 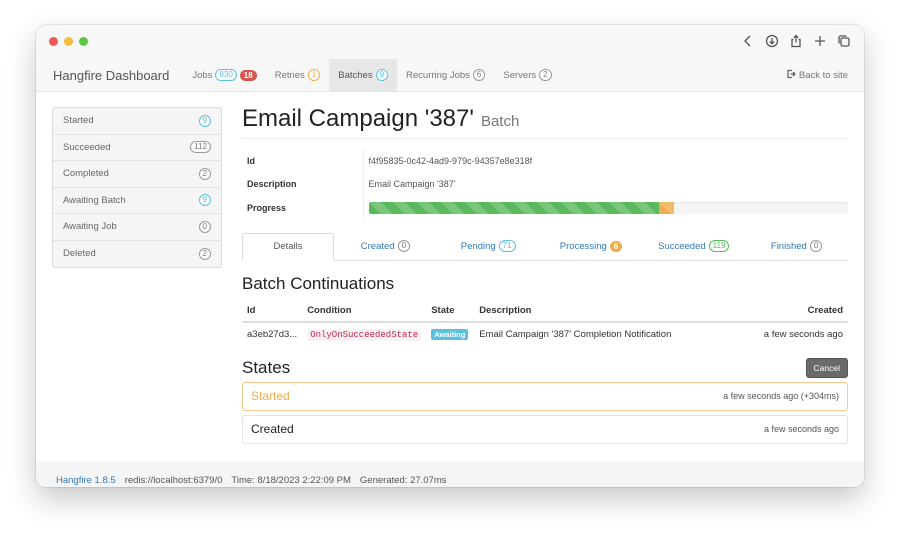 I want to click on sidebar-item-awaiting-job: Awaiting Job 0, so click(x=137, y=227).